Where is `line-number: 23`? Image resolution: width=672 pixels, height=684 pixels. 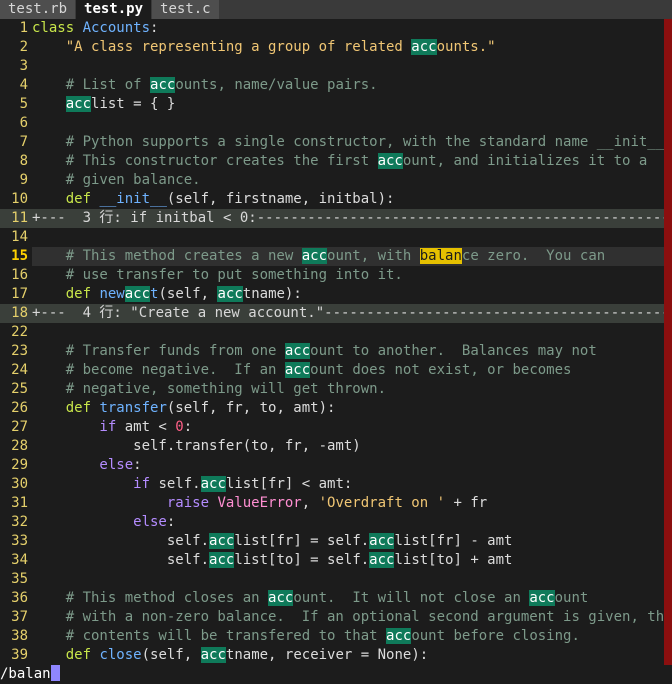
line-number: 23 is located at coordinates (19, 351).